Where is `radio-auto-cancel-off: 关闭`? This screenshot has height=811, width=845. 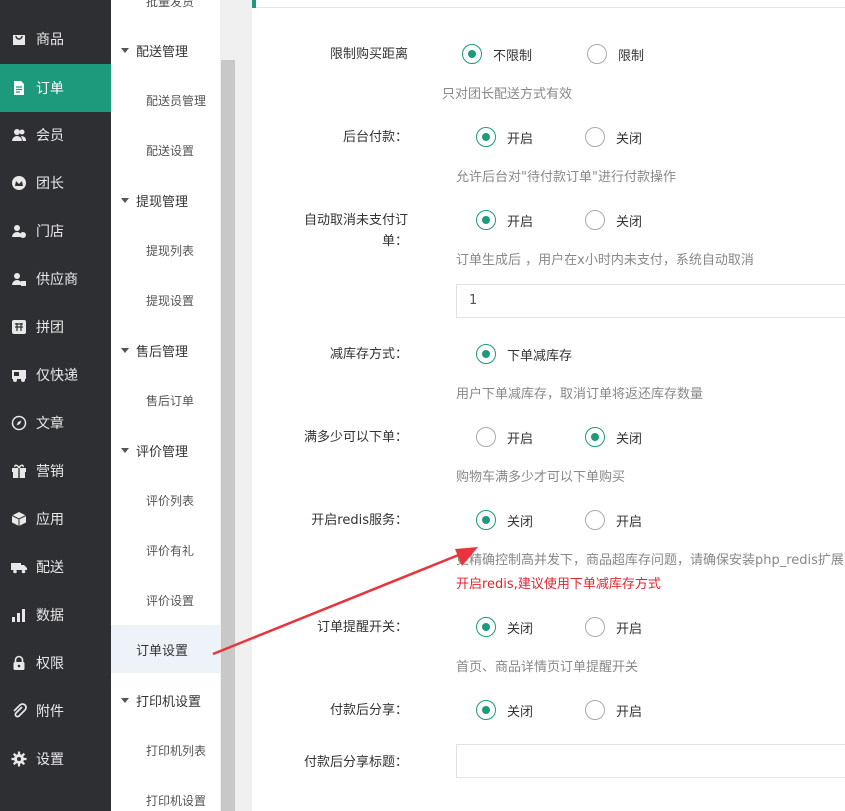
radio-auto-cancel-off: 关闭 is located at coordinates (613, 220).